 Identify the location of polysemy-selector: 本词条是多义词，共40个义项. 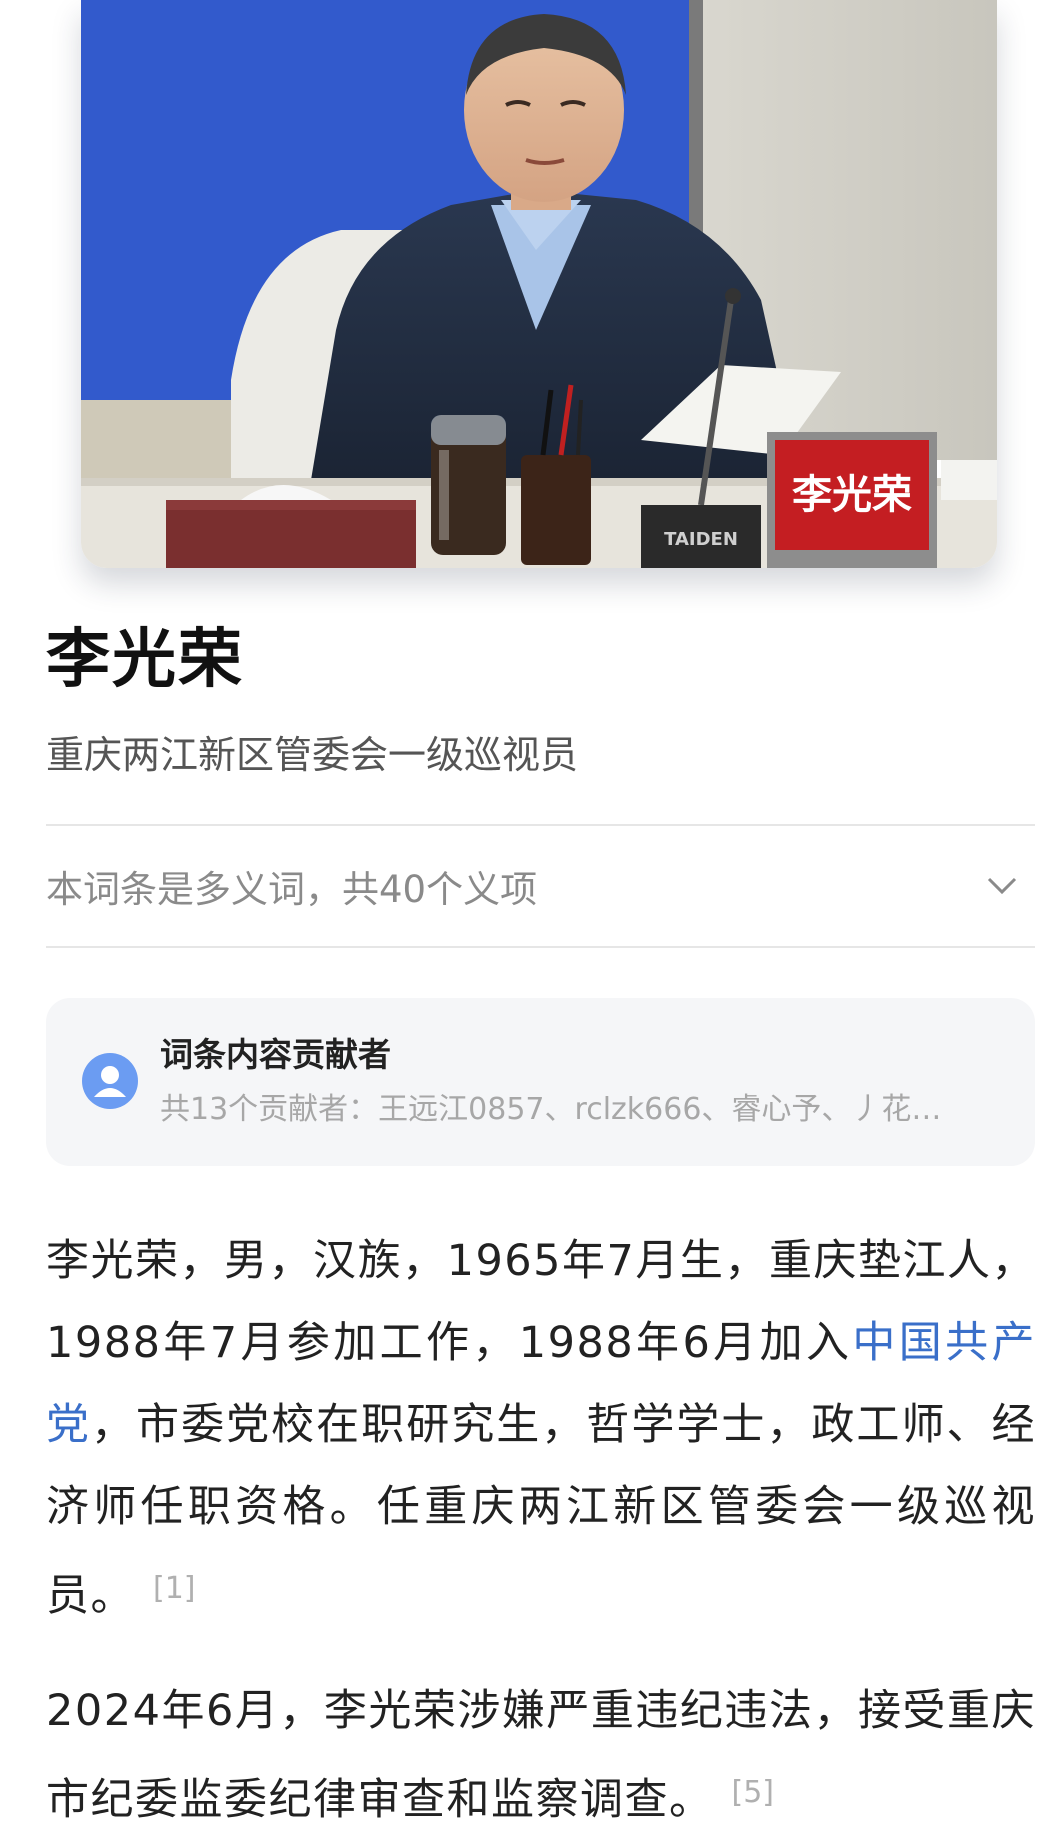
(540, 886).